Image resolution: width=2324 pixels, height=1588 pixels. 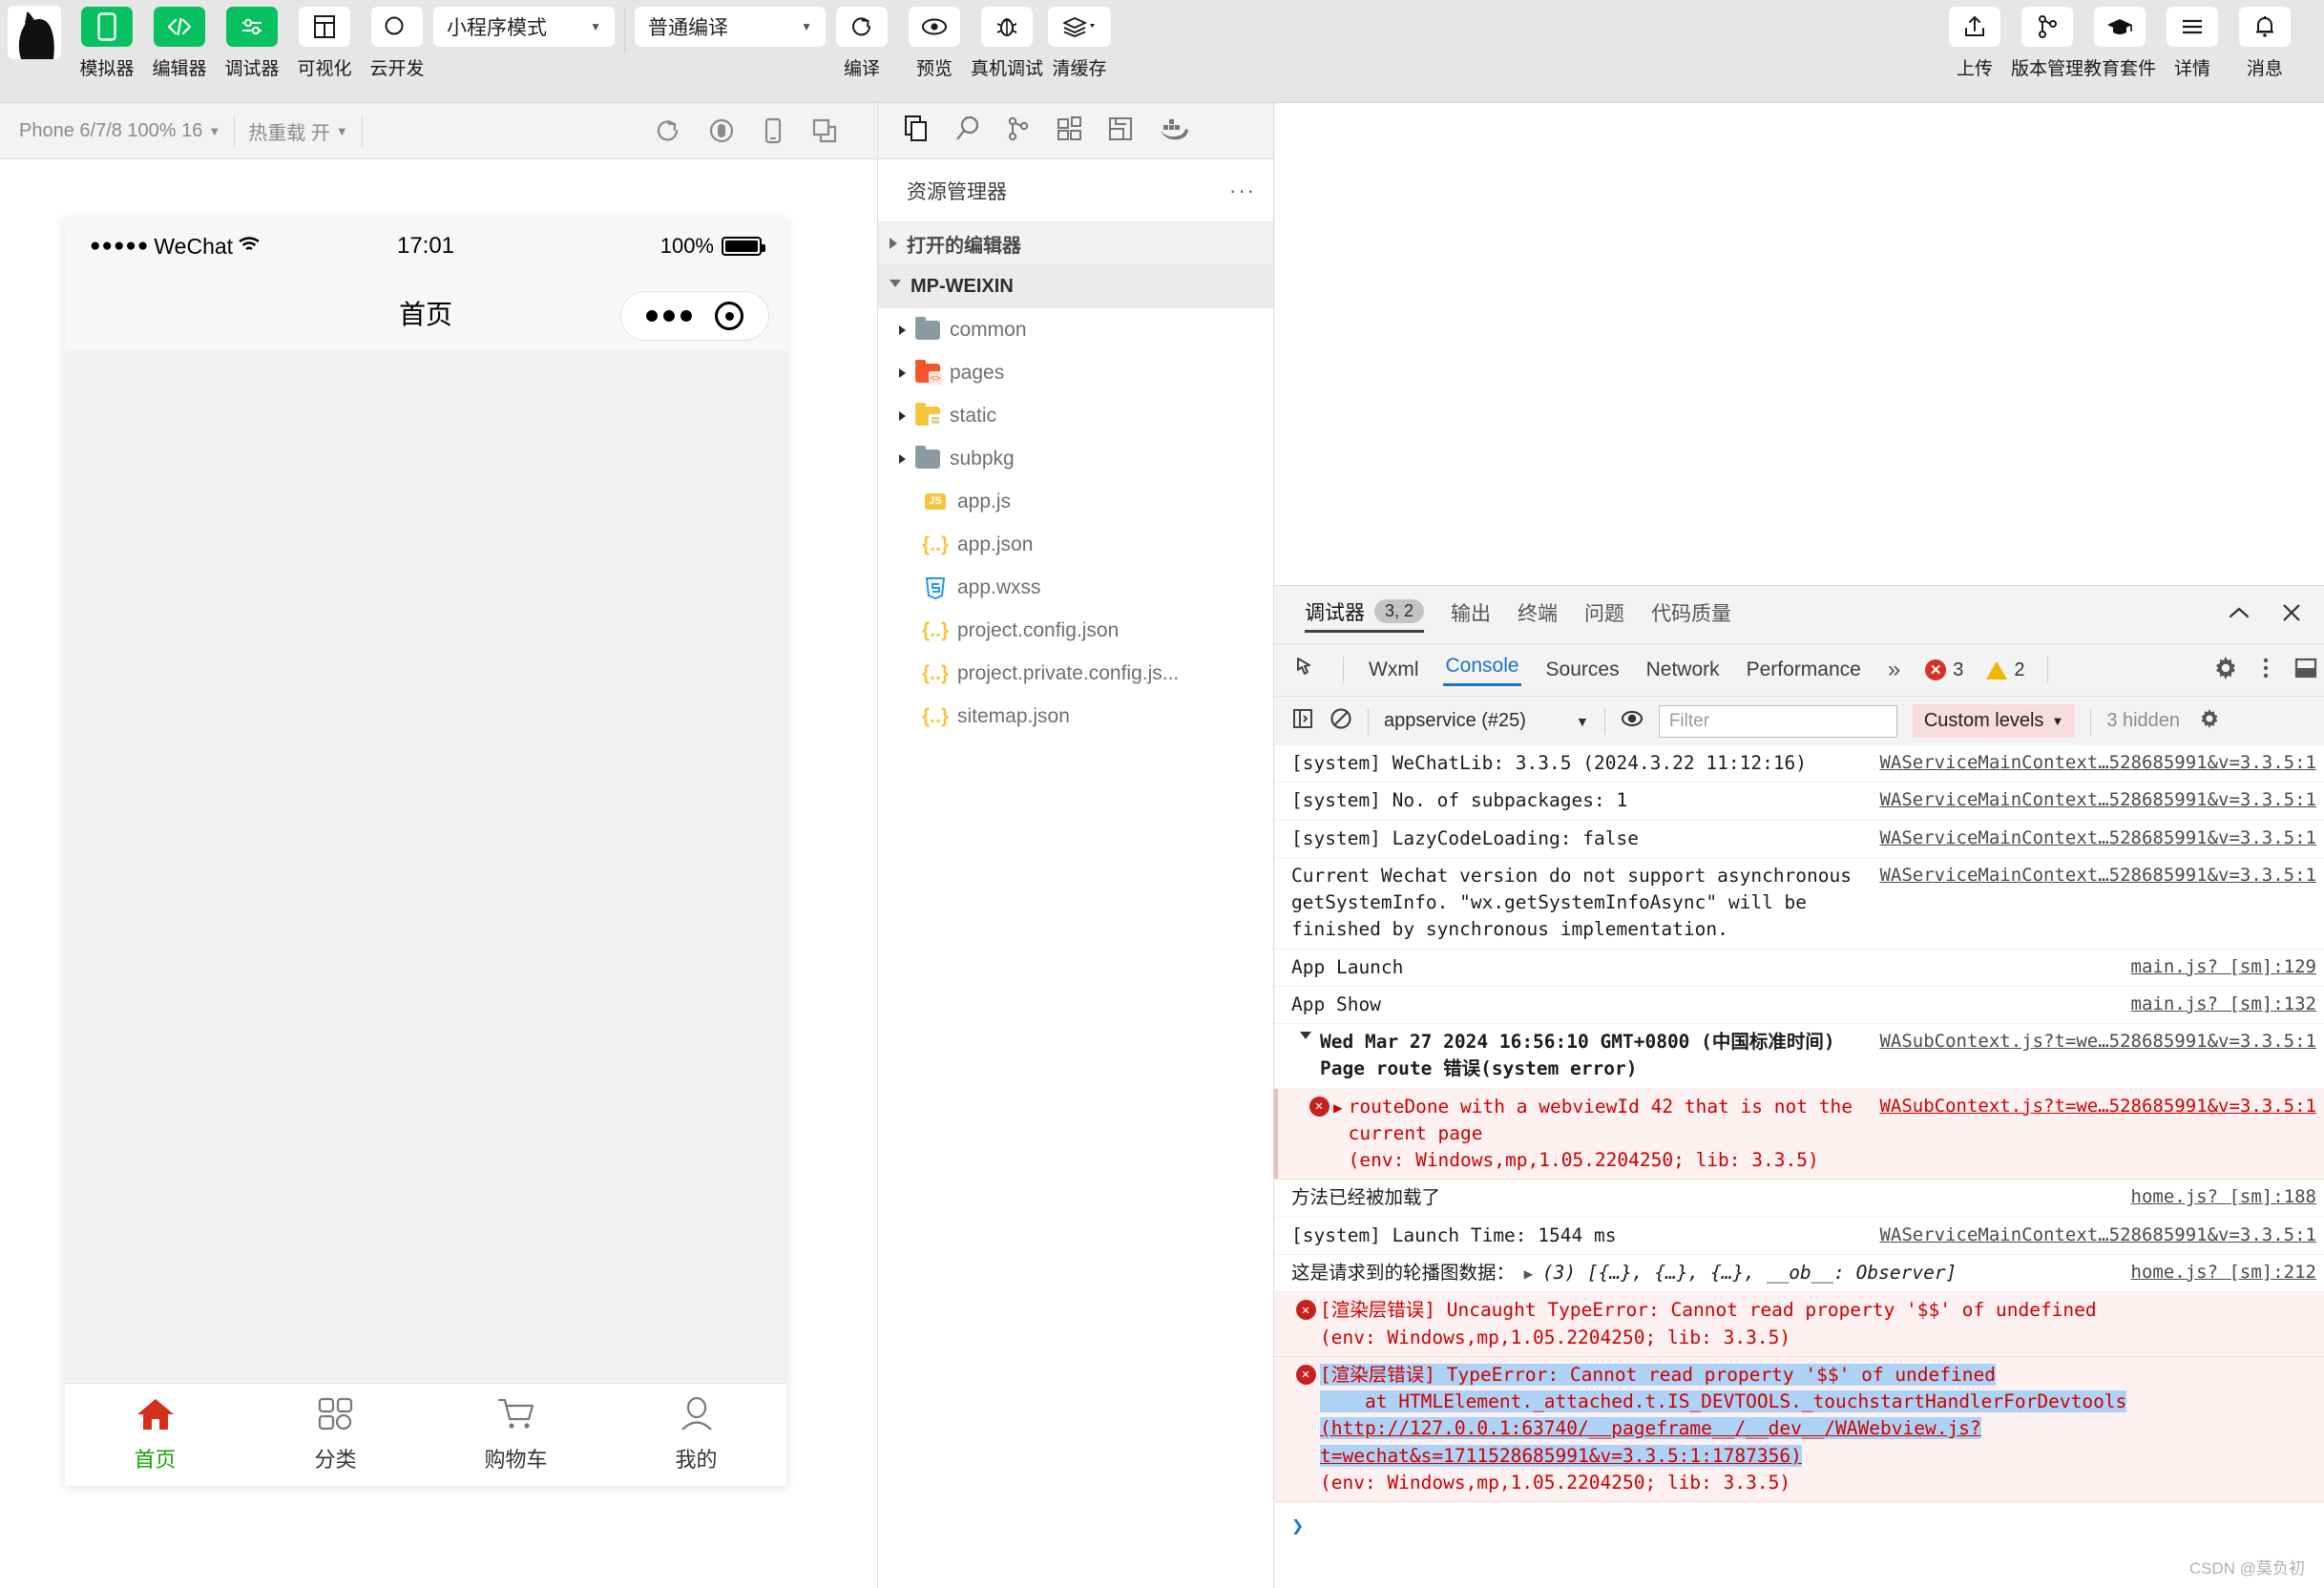 I want to click on devtools-tab-performance: Performance, so click(x=1804, y=669).